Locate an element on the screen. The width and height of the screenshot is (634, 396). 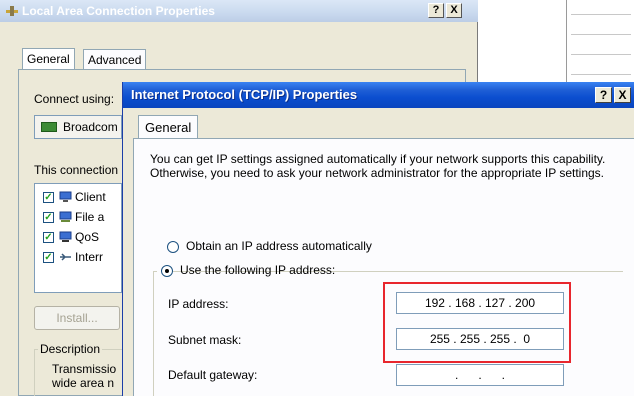
ip-address-label: IP address: is located at coordinates (198, 304).